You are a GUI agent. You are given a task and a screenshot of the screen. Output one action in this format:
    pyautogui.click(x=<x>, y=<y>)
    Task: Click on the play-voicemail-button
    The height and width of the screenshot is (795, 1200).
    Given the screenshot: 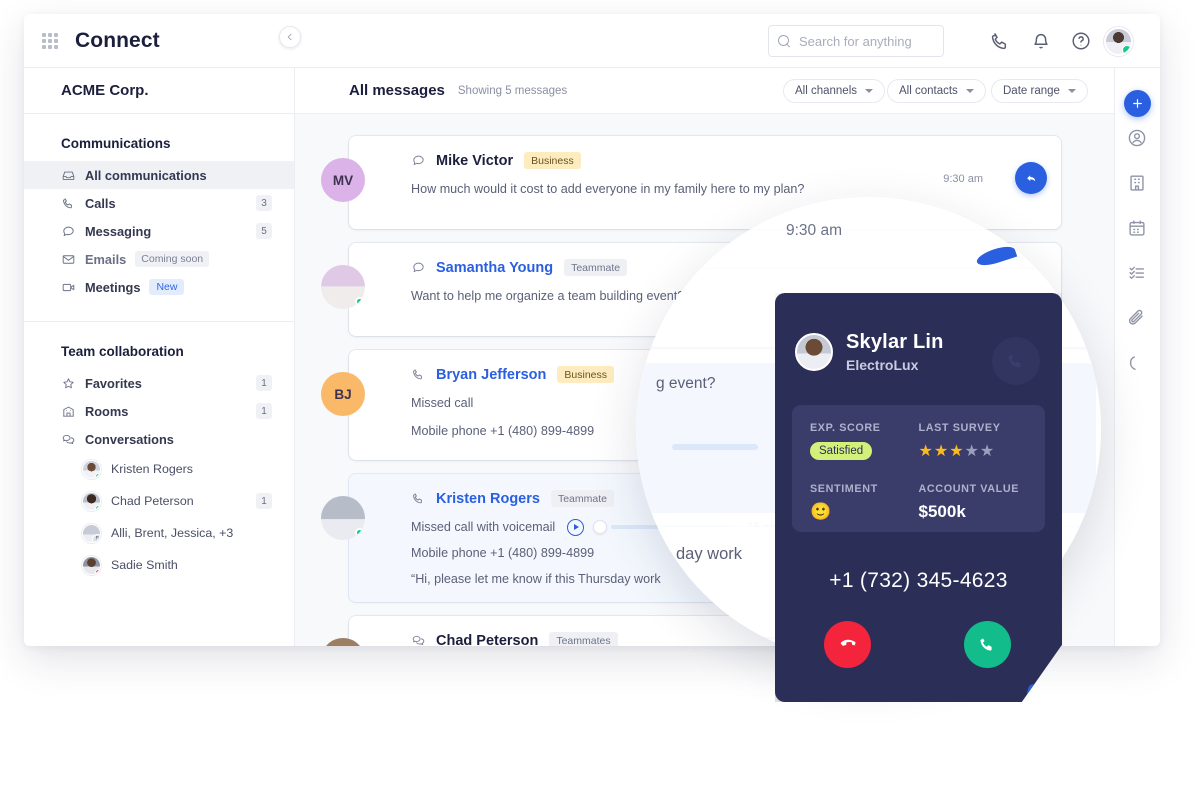 What is the action you would take?
    pyautogui.click(x=576, y=527)
    